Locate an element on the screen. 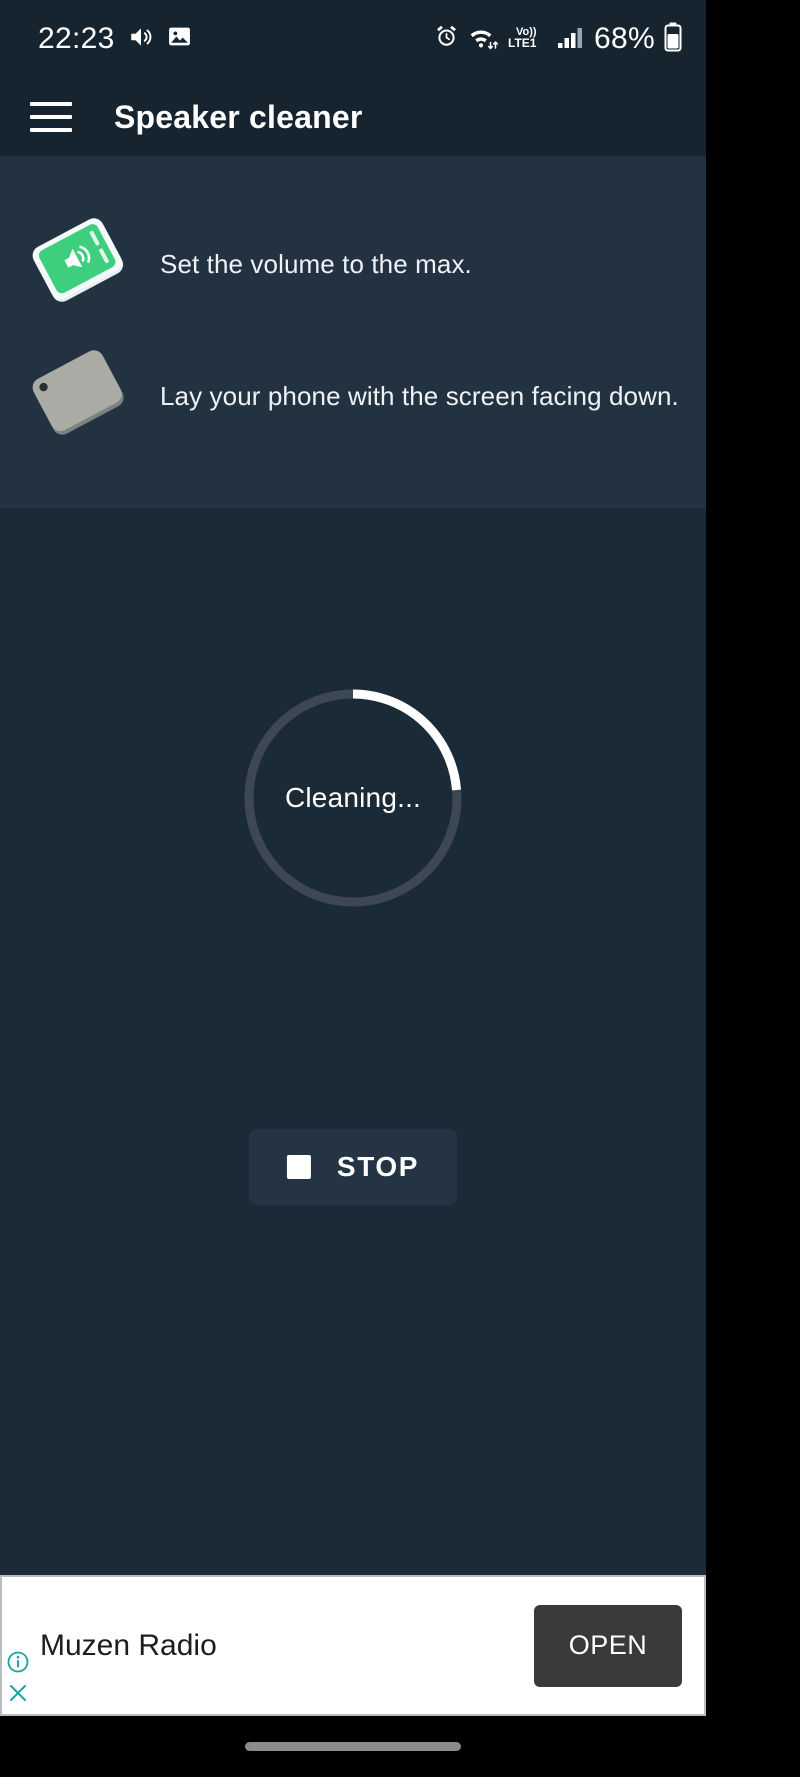  battery-icon is located at coordinates (673, 39).